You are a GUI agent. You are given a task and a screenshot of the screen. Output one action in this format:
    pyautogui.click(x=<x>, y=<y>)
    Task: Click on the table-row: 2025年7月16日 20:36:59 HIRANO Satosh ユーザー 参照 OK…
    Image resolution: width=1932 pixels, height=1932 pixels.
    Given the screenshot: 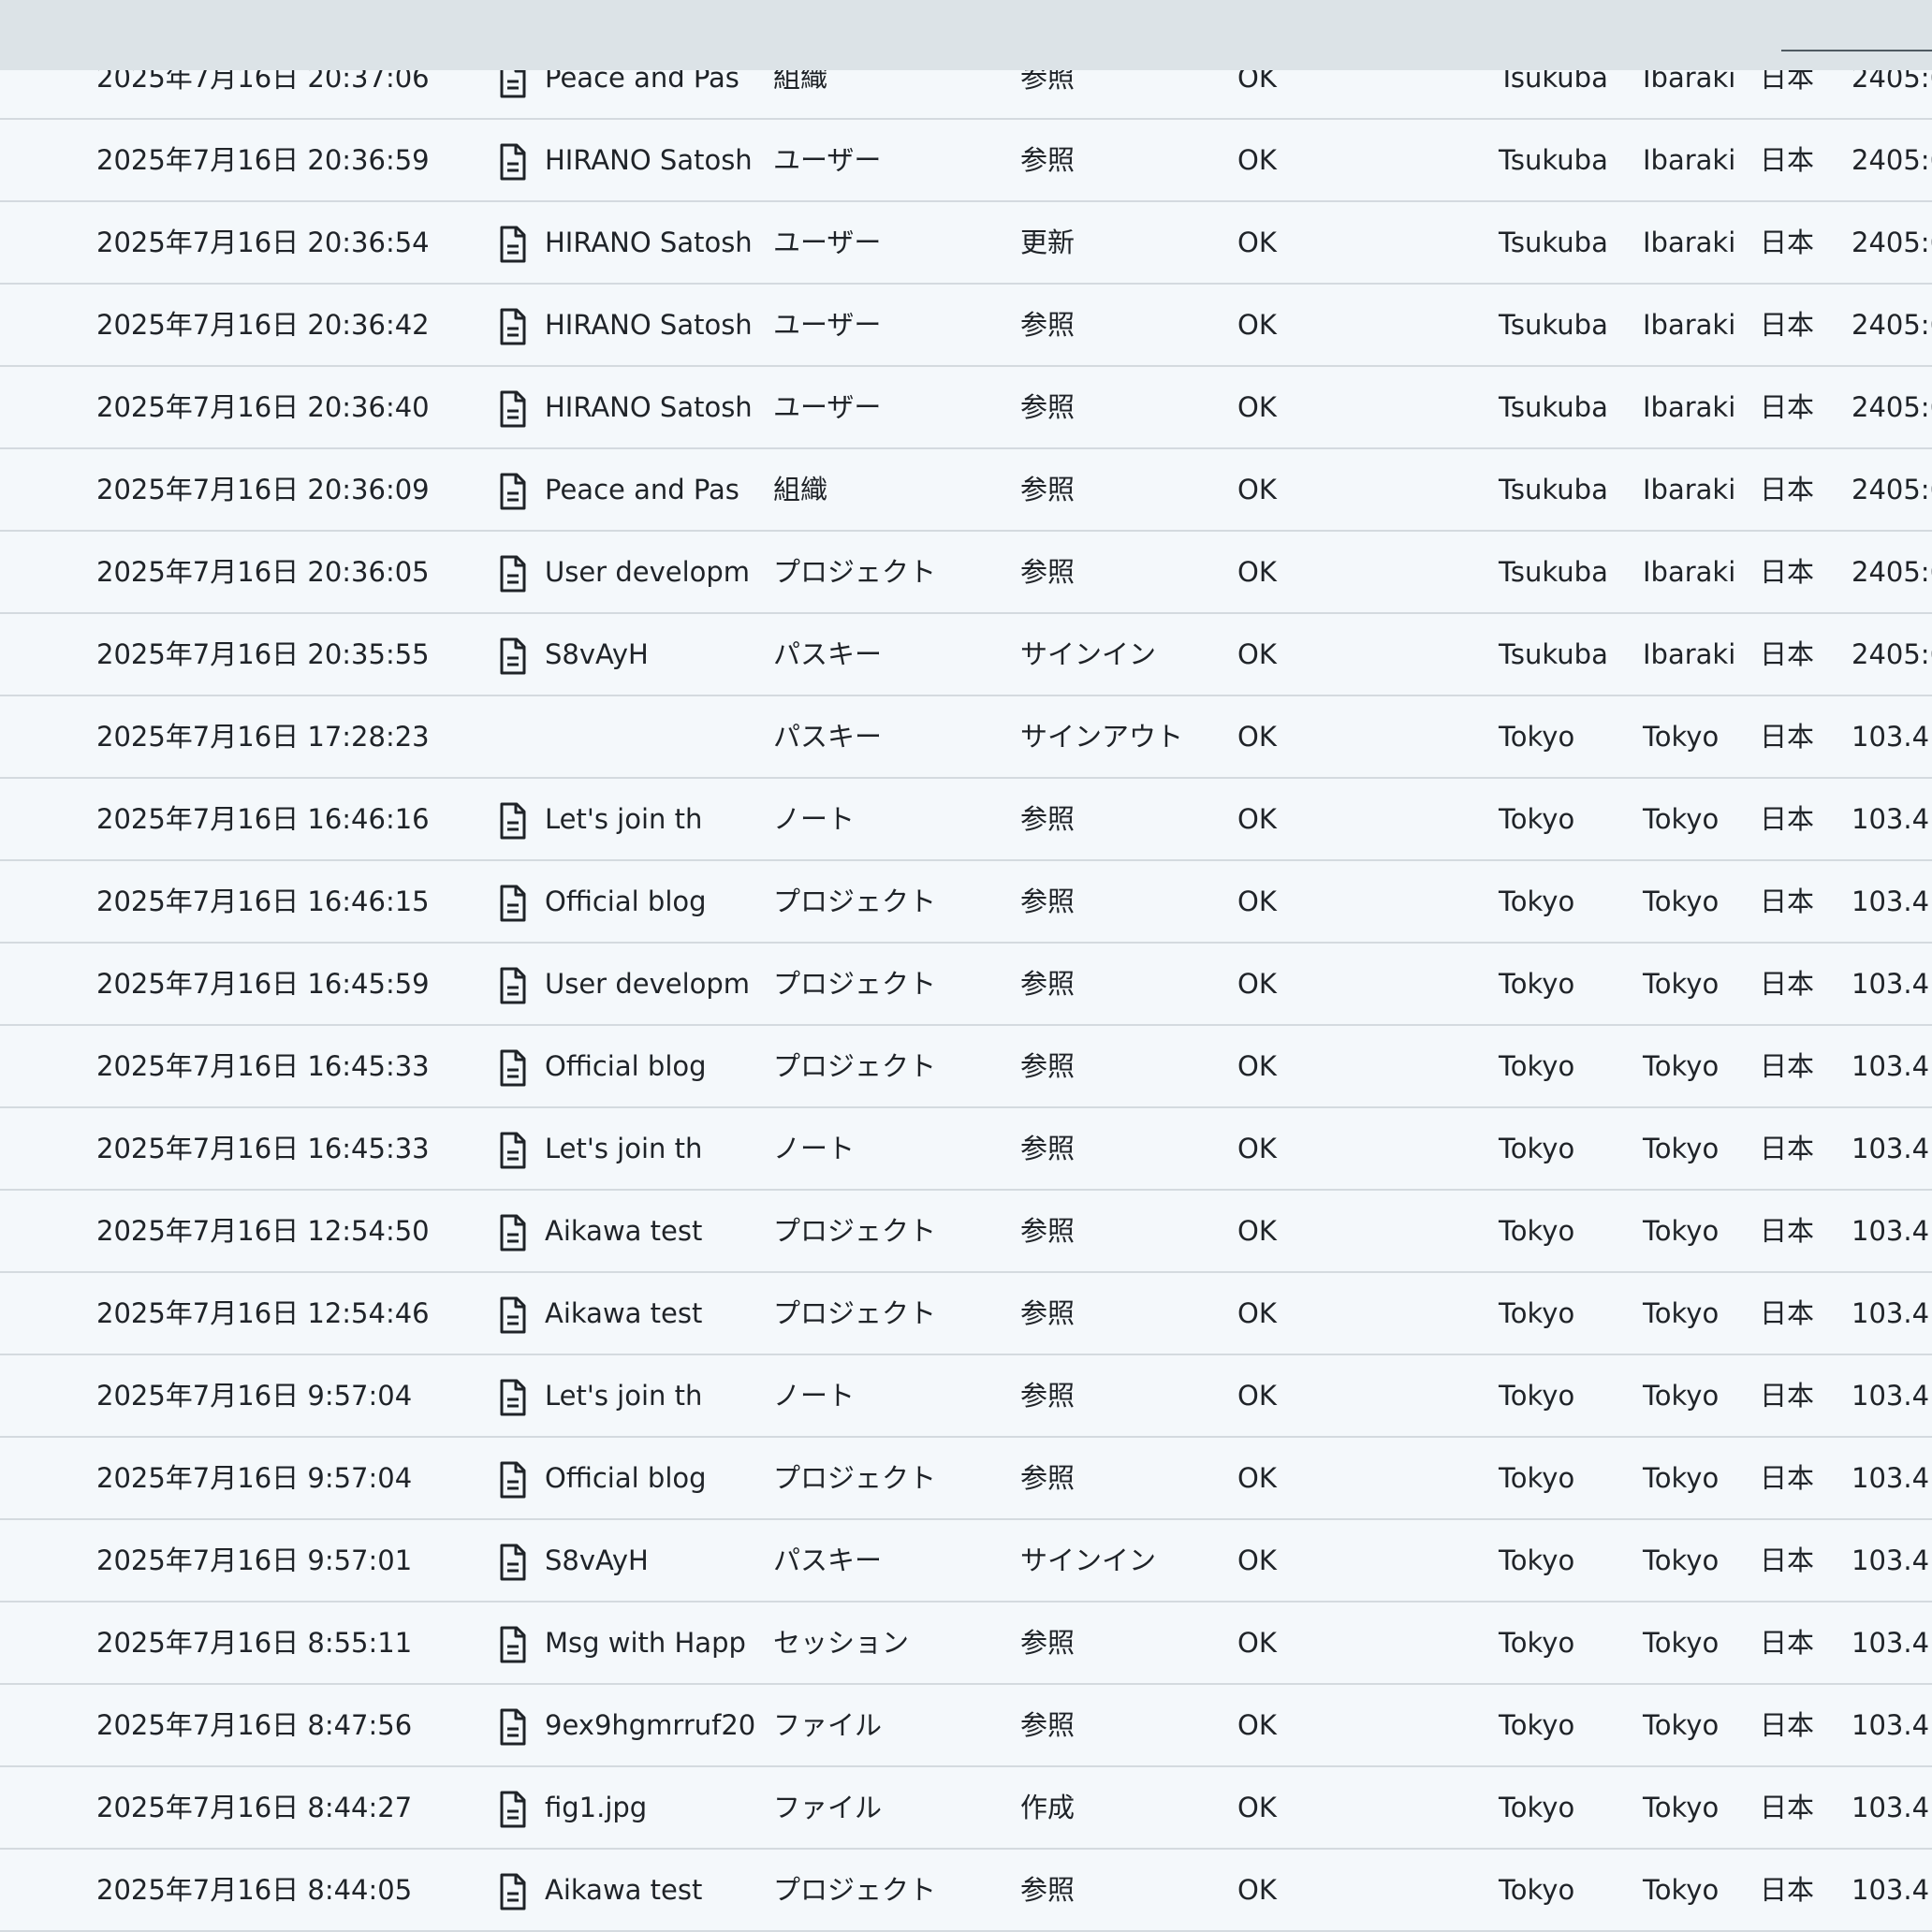 What is the action you would take?
    pyautogui.click(x=966, y=161)
    